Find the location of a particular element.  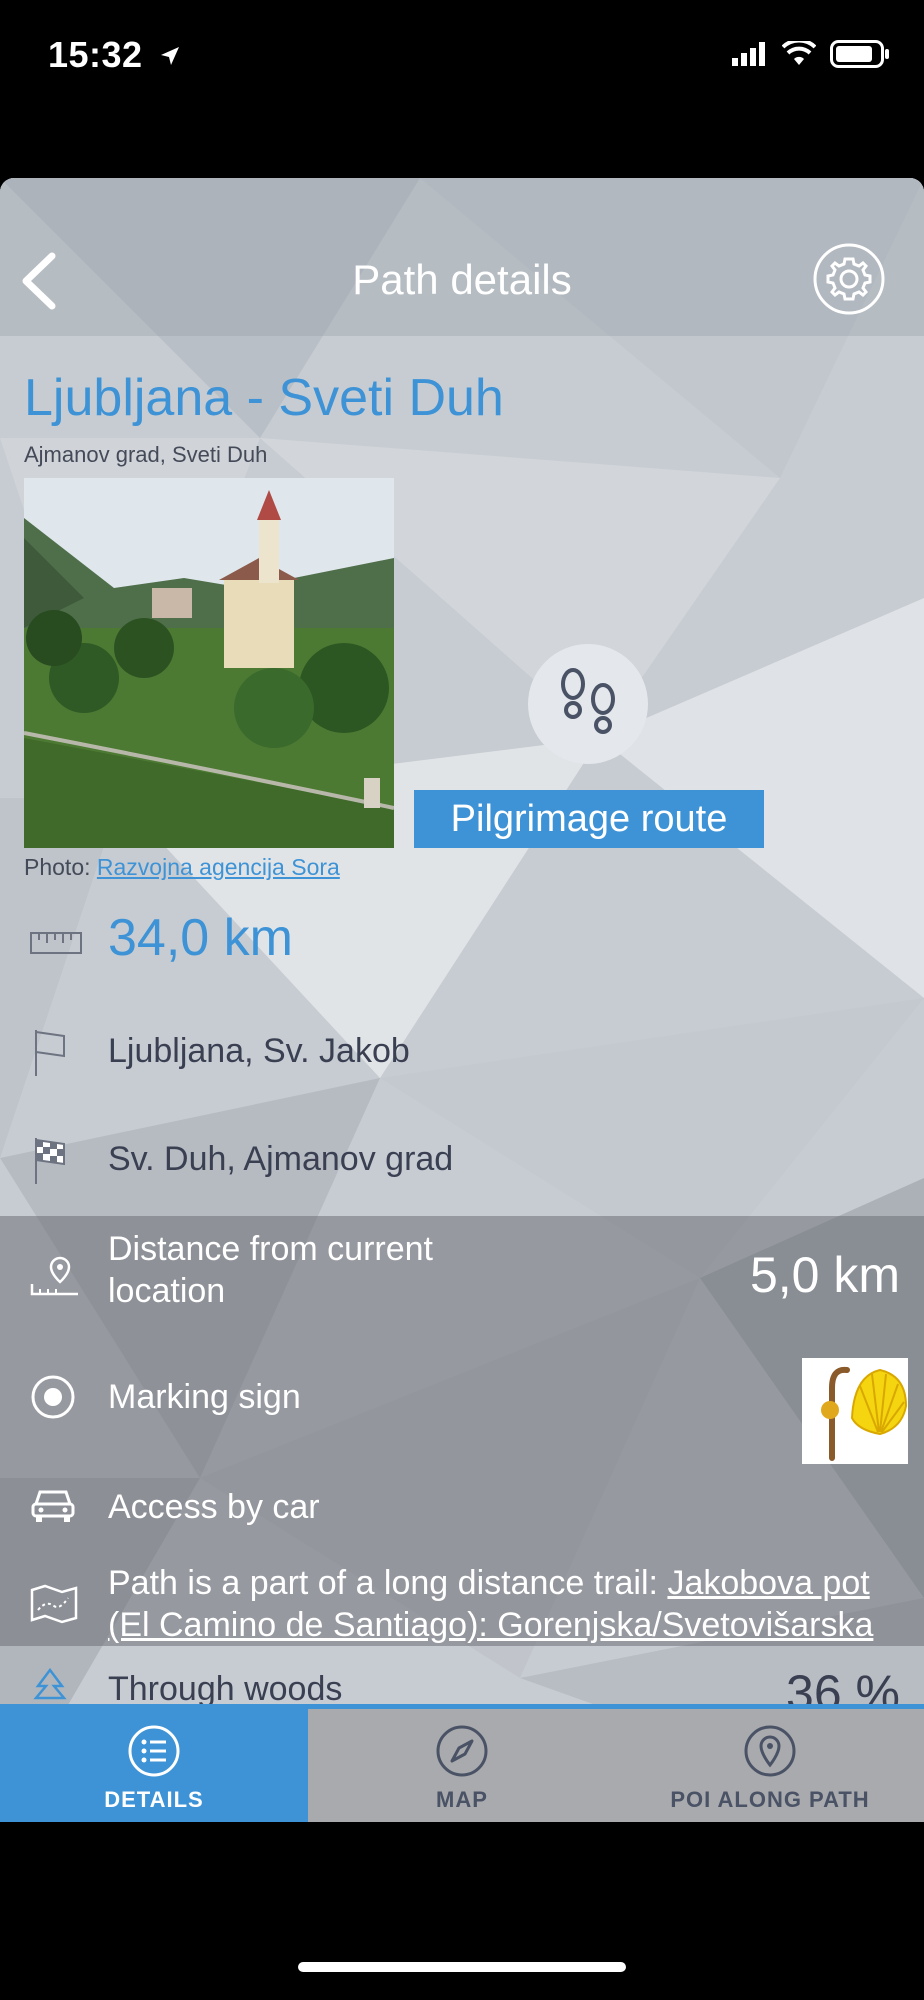

marking-sign-row: Marking sign is located at coordinates (462, 1401).